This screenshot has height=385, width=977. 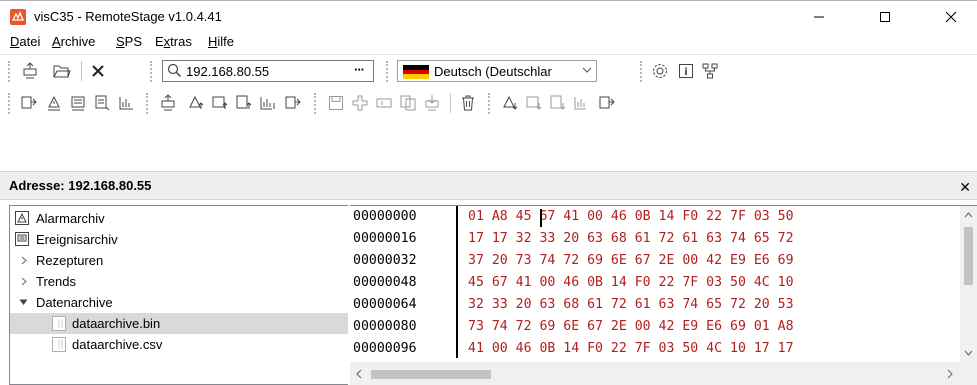 I want to click on alarm-export-button, so click(x=54, y=103).